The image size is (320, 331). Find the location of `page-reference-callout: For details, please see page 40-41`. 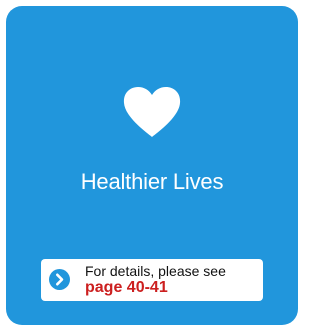

page-reference-callout: For details, please see page 40-41 is located at coordinates (152, 280).